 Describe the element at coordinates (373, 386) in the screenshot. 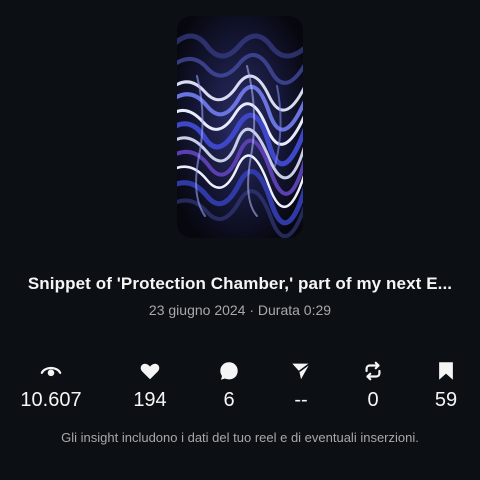

I see `stat-reposts: 0` at that location.